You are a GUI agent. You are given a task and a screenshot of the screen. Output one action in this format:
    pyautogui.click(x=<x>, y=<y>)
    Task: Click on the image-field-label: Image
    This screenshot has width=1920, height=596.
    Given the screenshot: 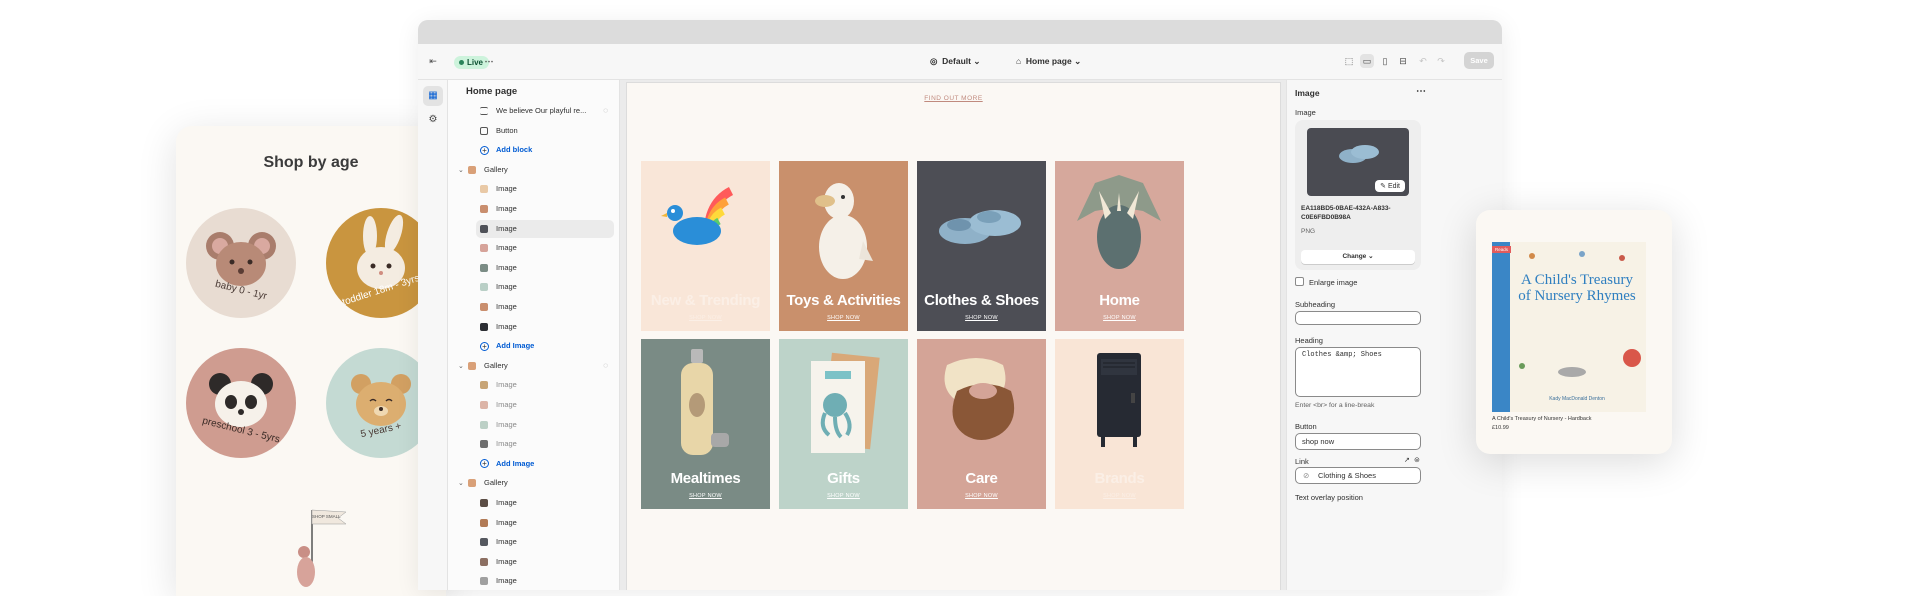 What is the action you would take?
    pyautogui.click(x=1305, y=112)
    